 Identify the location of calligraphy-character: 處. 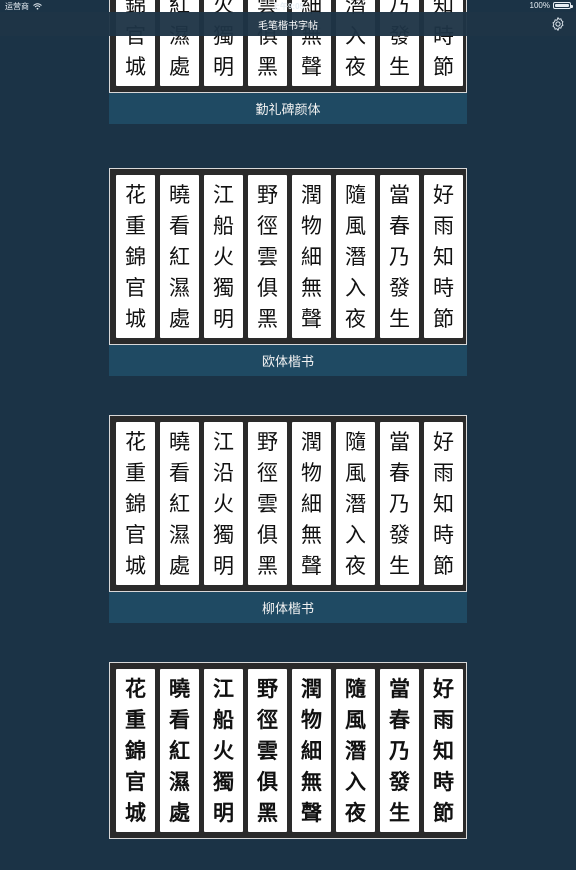
(179, 812).